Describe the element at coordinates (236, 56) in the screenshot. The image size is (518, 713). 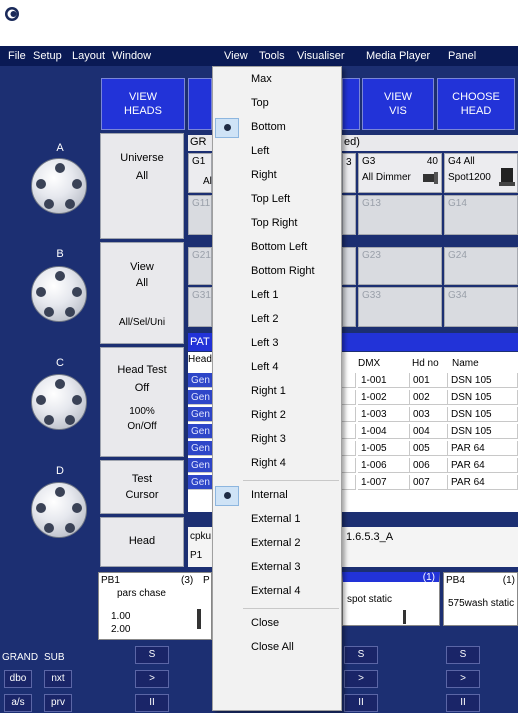
I see `menu-view: View` at that location.